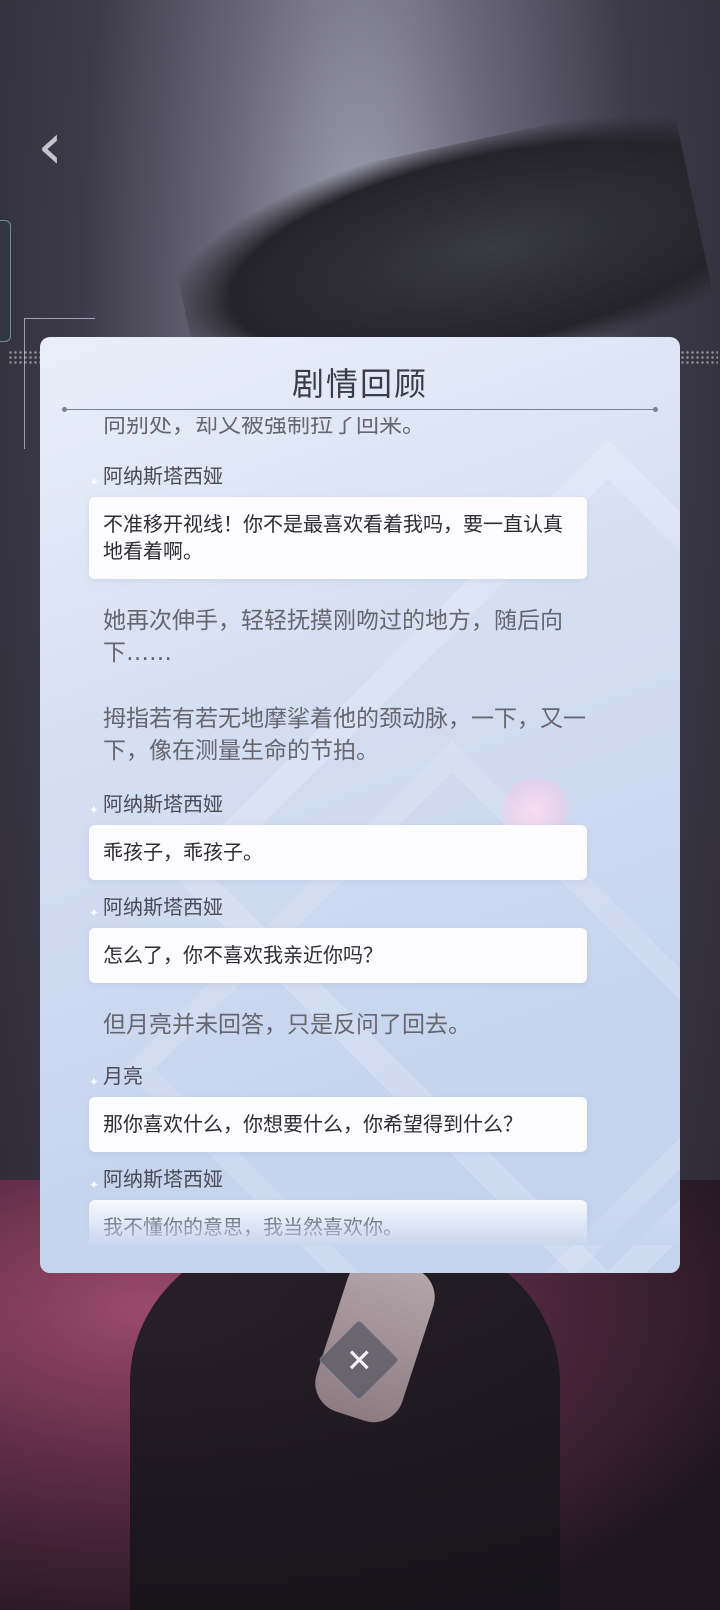 This screenshot has height=1610, width=720. Describe the element at coordinates (344, 735) in the screenshot. I see `narration-line: 拇指若有若无地摩挲着他的颈动脉，一下，又一下，像在测量生命的节拍。` at that location.